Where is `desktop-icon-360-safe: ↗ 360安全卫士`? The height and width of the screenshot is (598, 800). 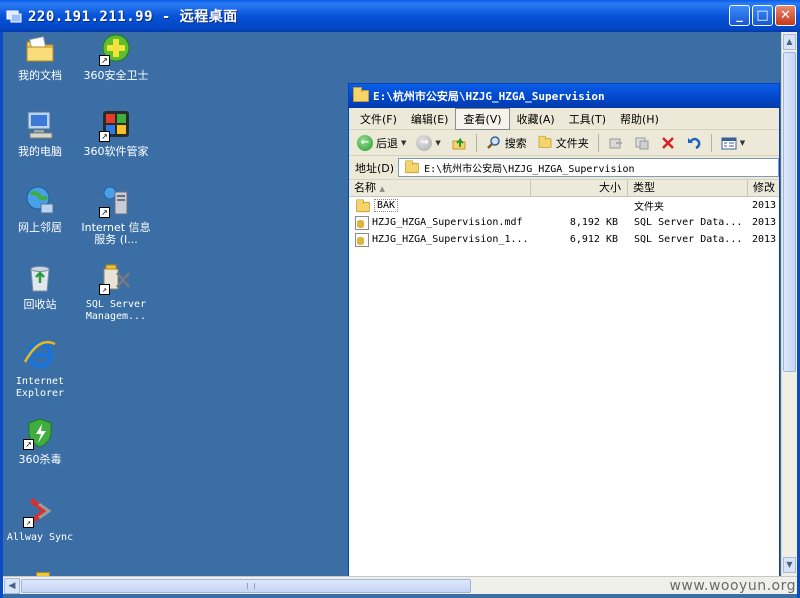
desktop-icon-360-safe: ↗ 360安全卫士 is located at coordinates (116, 57).